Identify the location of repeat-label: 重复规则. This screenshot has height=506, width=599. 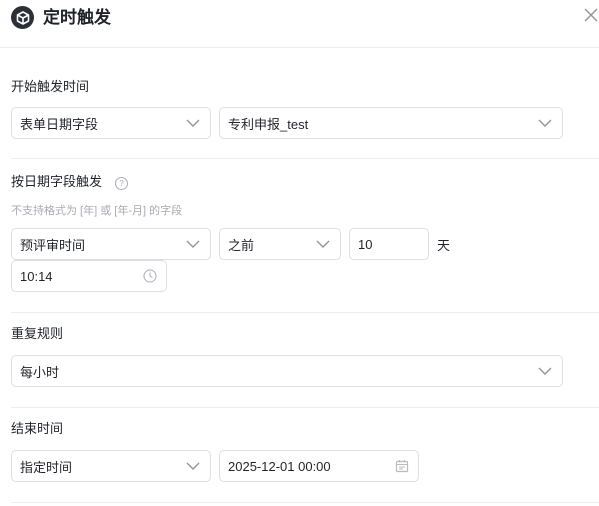
(37, 333).